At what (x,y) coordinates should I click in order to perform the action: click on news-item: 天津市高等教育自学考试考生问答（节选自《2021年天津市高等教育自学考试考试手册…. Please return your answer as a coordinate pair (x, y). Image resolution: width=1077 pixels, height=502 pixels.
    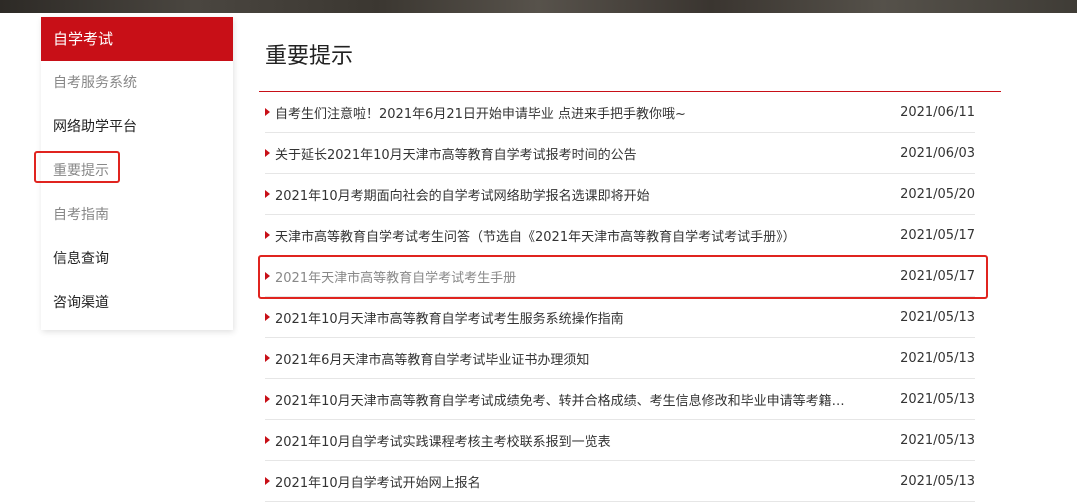
    Looking at the image, I should click on (620, 235).